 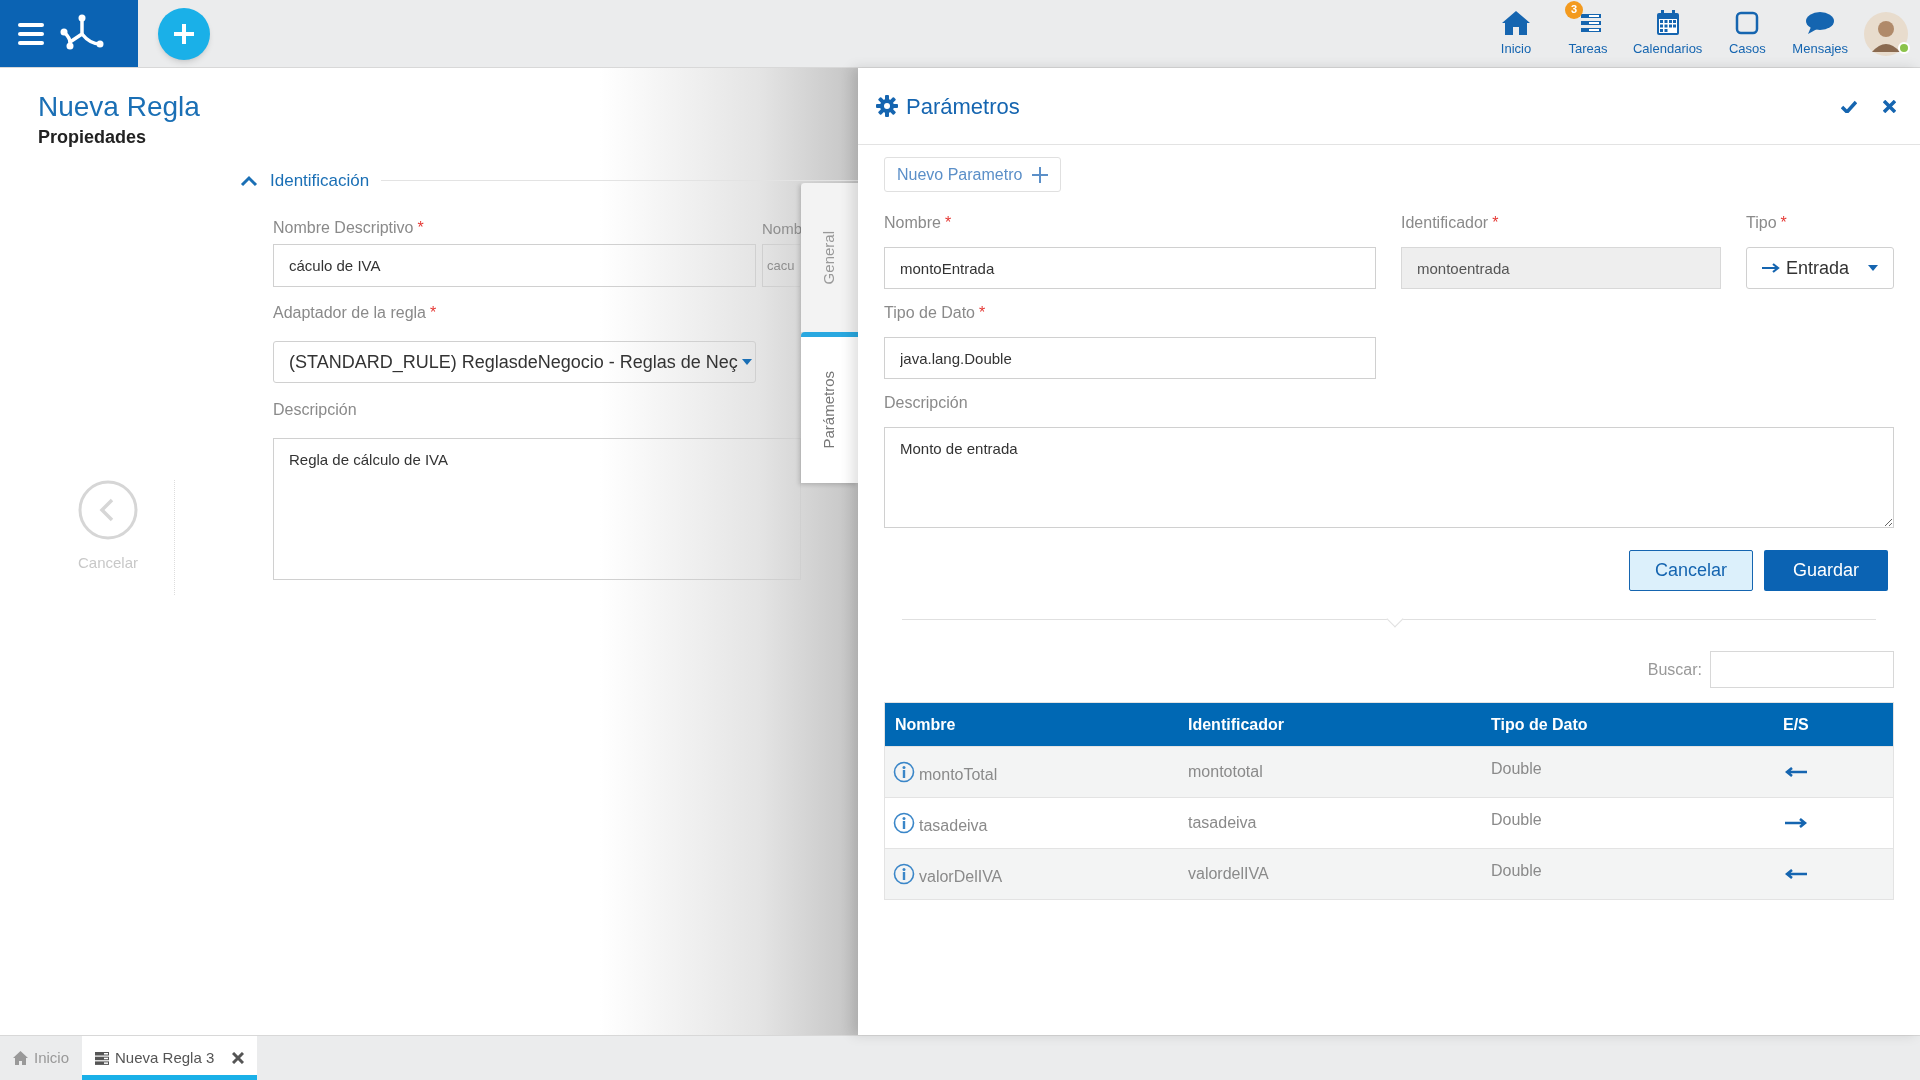 I want to click on field-label: Tipo, so click(x=1761, y=222).